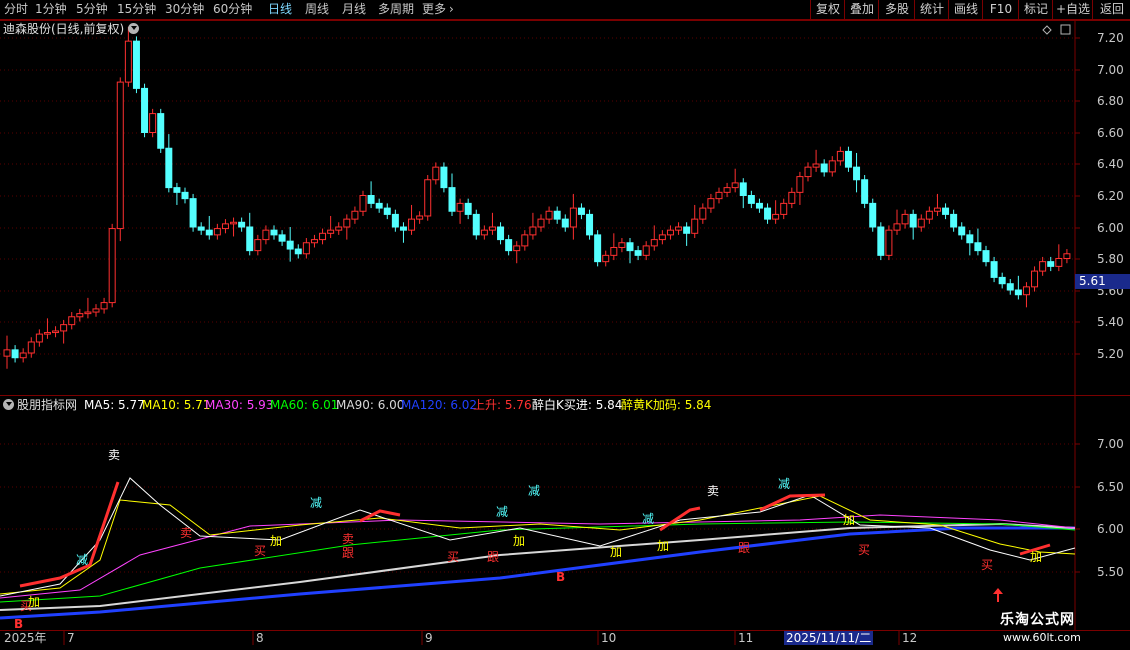 Image resolution: width=1130 pixels, height=650 pixels. I want to click on date-label: 9, so click(429, 638).